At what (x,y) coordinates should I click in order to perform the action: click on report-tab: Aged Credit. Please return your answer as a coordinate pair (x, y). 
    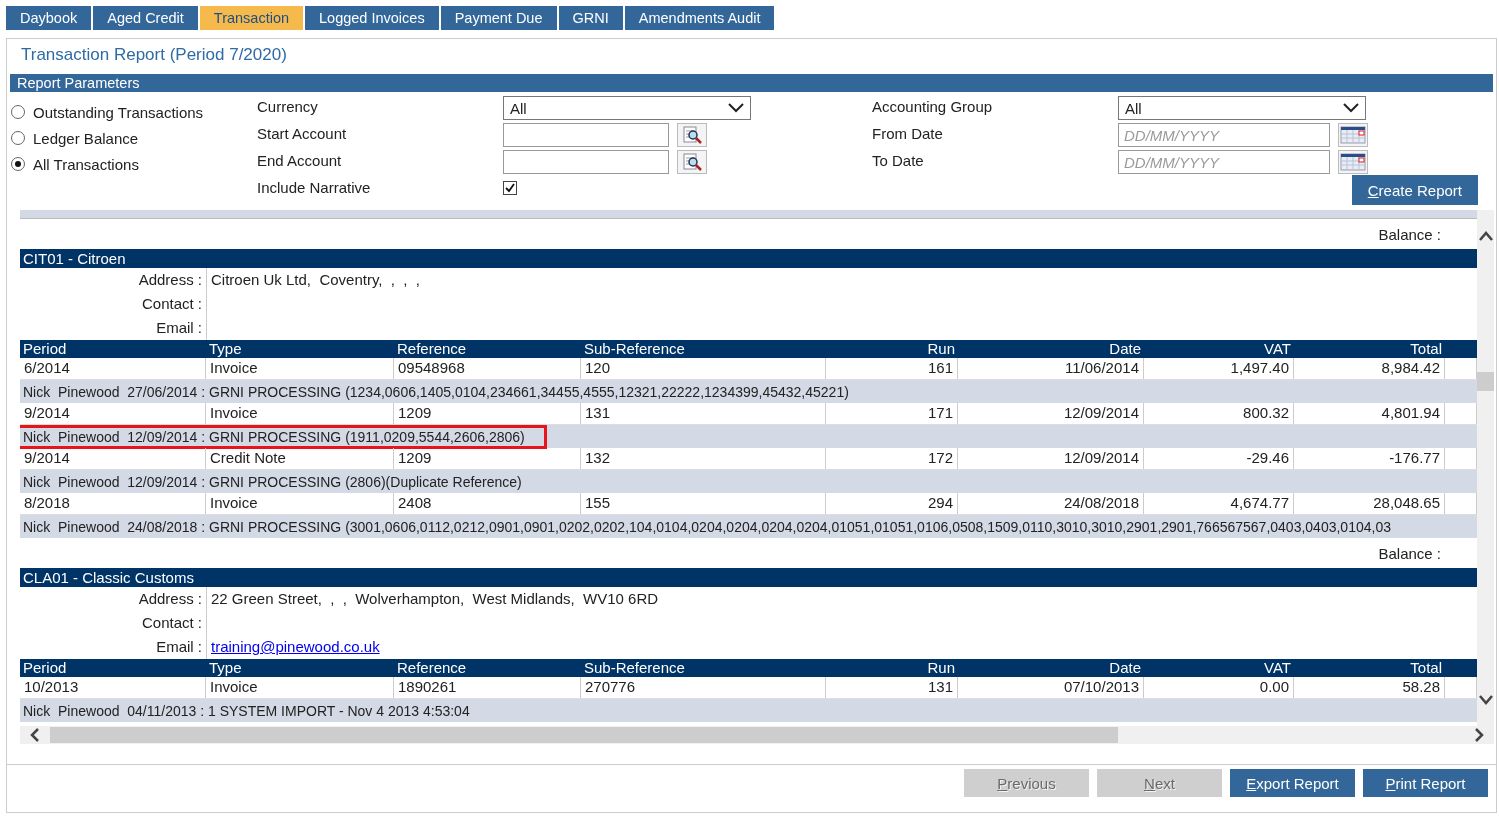
    Looking at the image, I should click on (145, 18).